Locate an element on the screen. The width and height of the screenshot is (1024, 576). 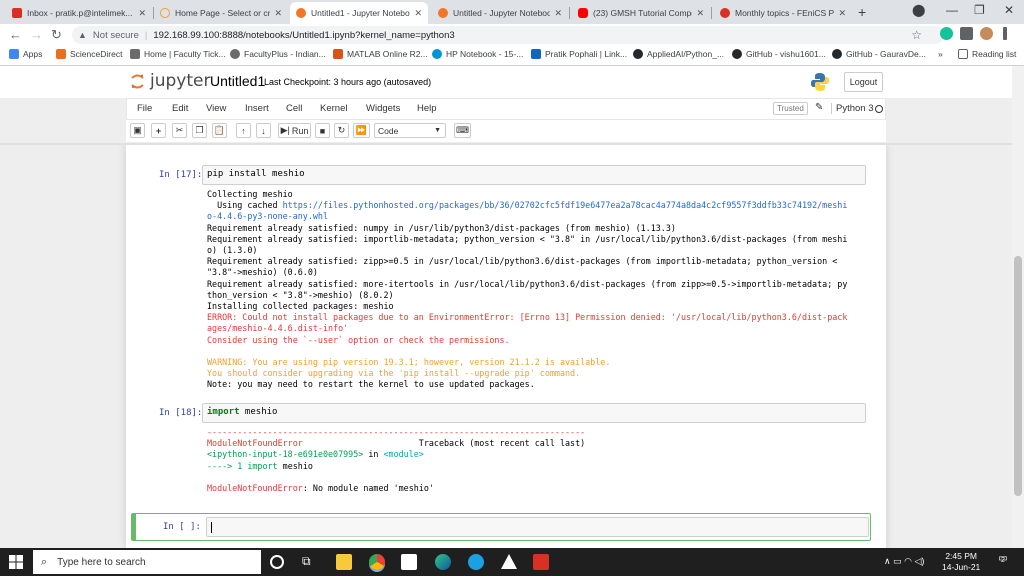
jupyter-logo: jupyter is located at coordinates (170, 81).